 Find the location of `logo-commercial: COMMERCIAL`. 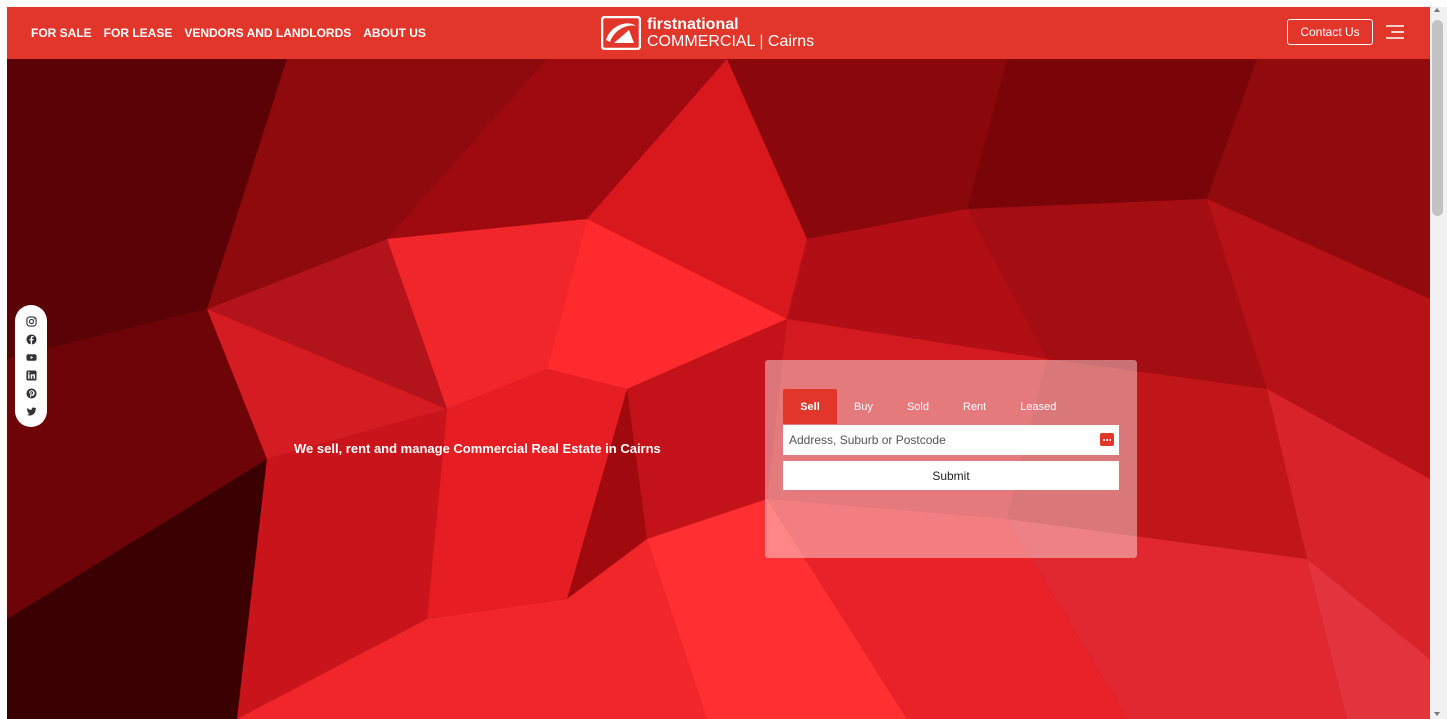

logo-commercial: COMMERCIAL is located at coordinates (701, 41).